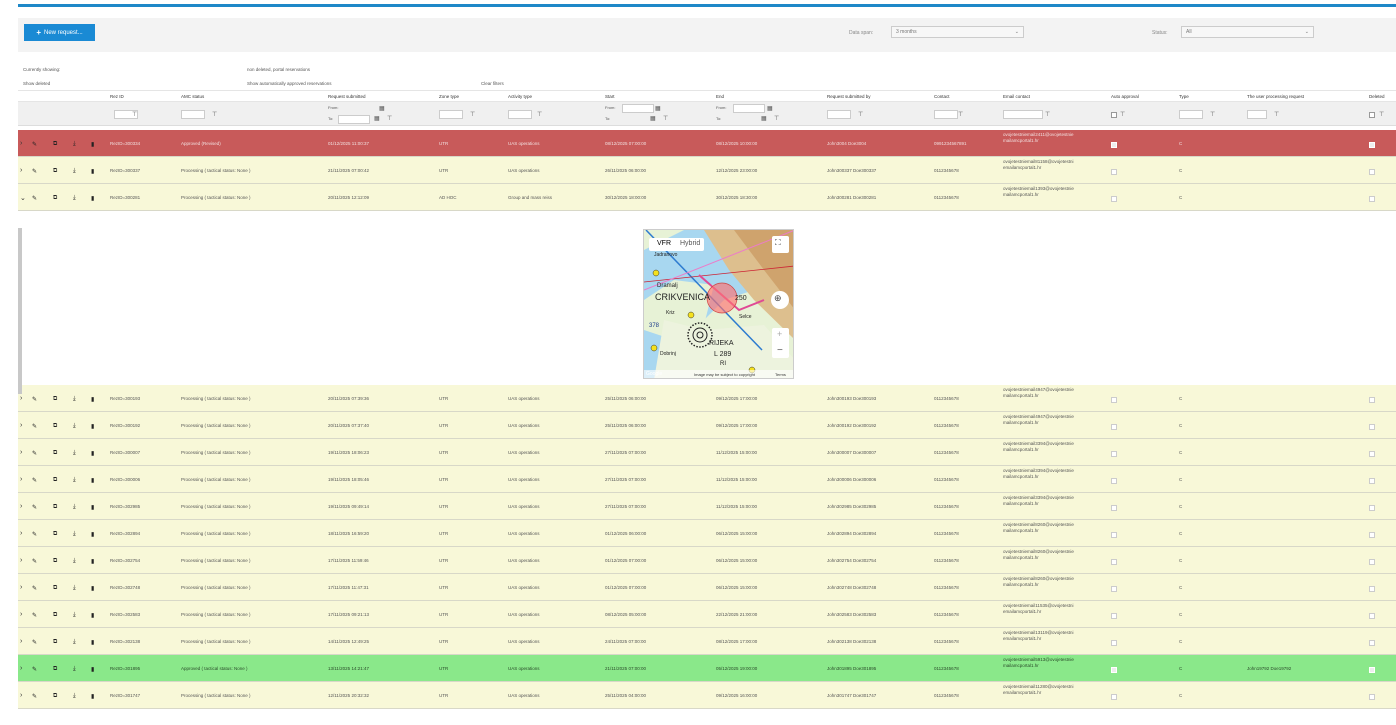  I want to click on col-amc-status: AMC status, so click(192, 96).